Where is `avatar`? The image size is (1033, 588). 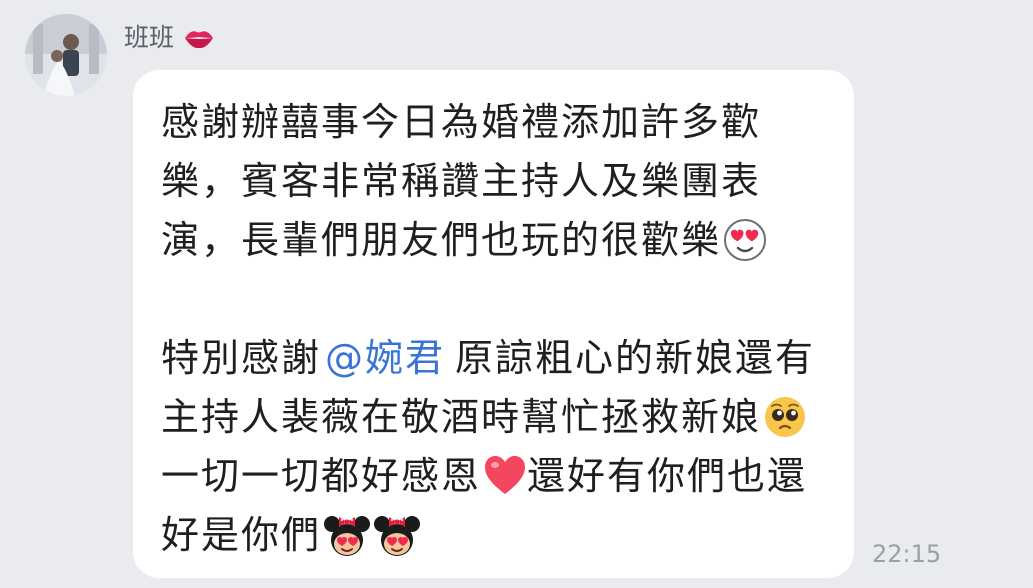 avatar is located at coordinates (66, 55).